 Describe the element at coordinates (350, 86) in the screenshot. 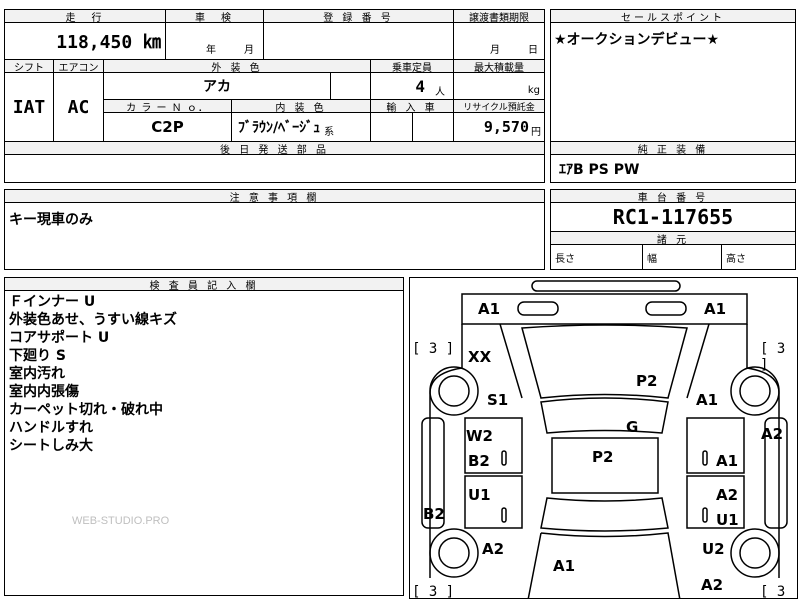

I see `ext-color-extra-cell` at that location.